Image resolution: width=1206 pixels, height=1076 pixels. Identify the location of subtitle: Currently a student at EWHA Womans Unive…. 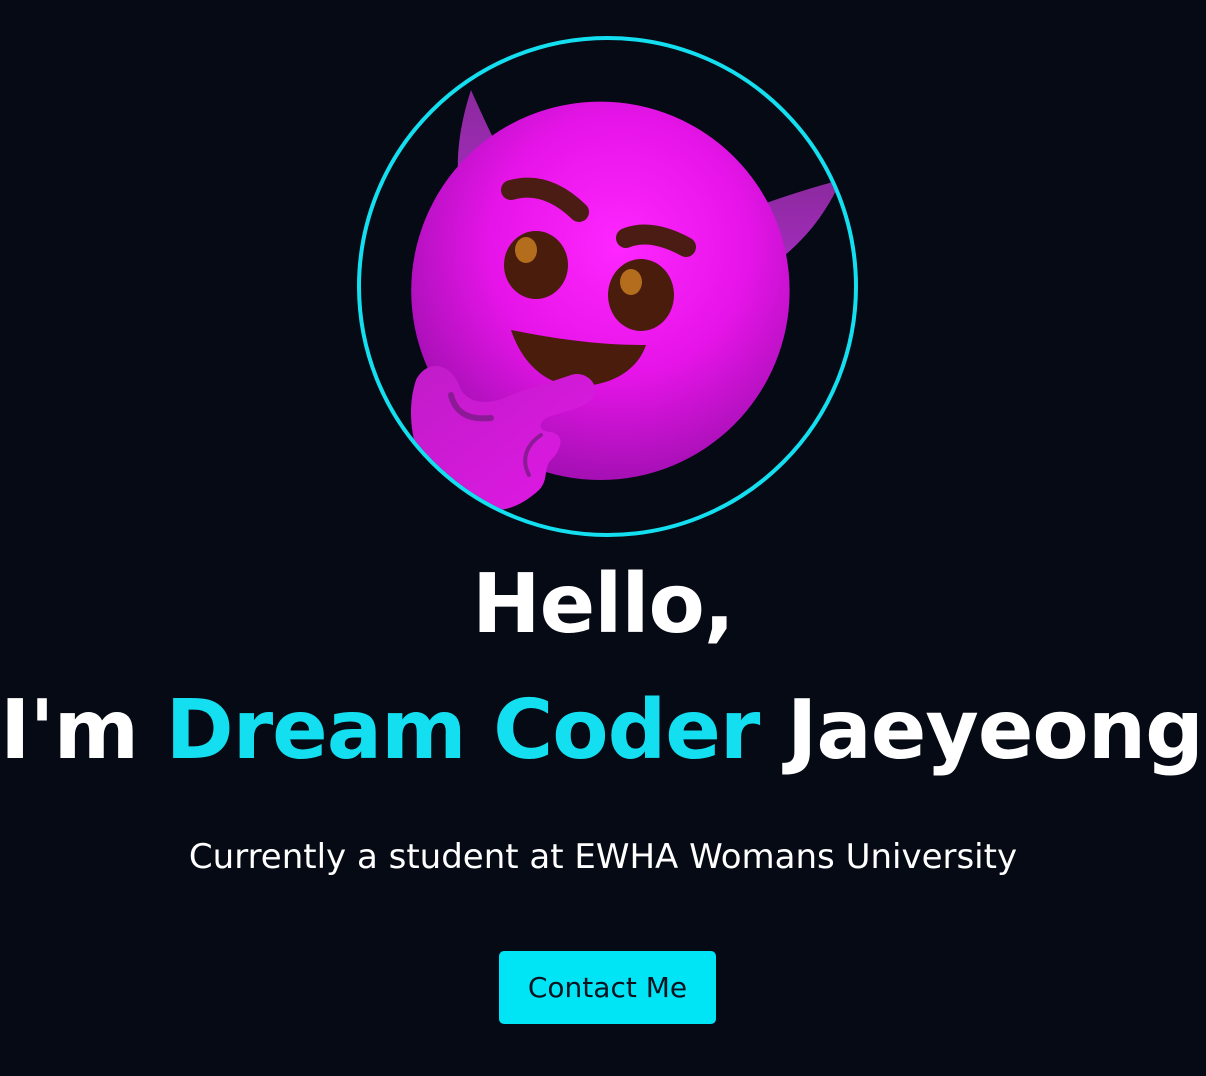
(603, 857).